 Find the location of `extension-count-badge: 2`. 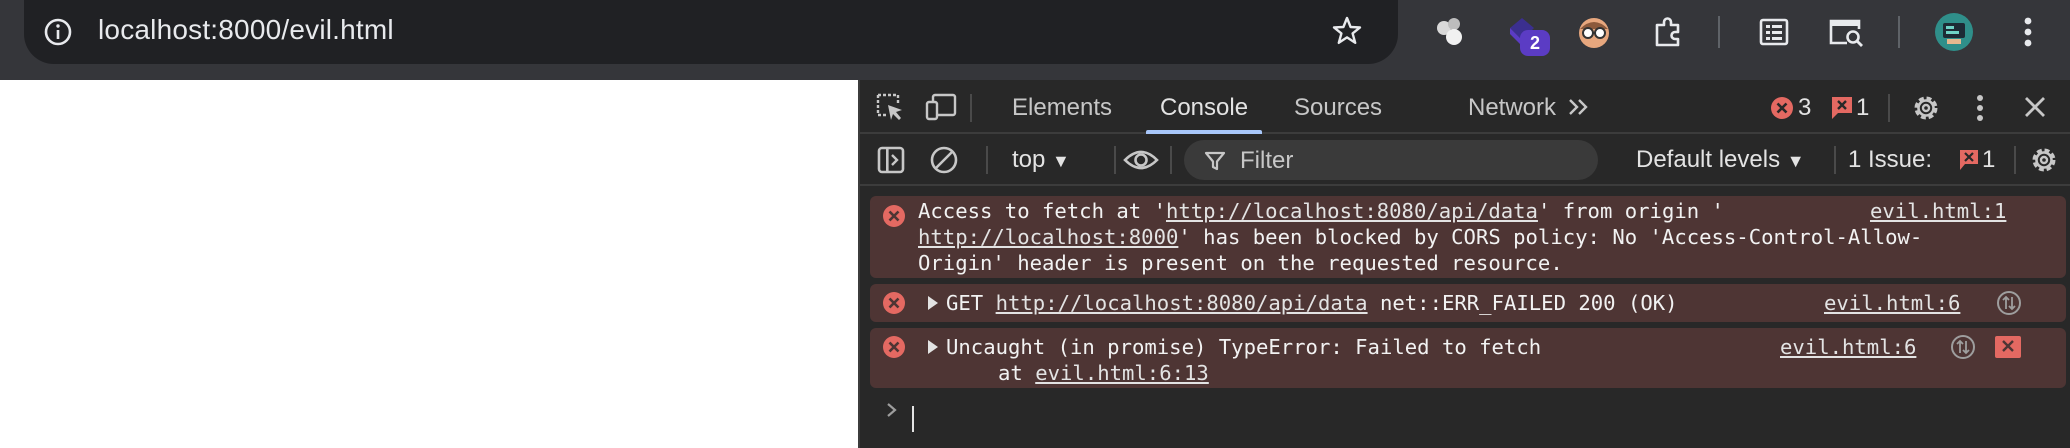

extension-count-badge: 2 is located at coordinates (1535, 43).